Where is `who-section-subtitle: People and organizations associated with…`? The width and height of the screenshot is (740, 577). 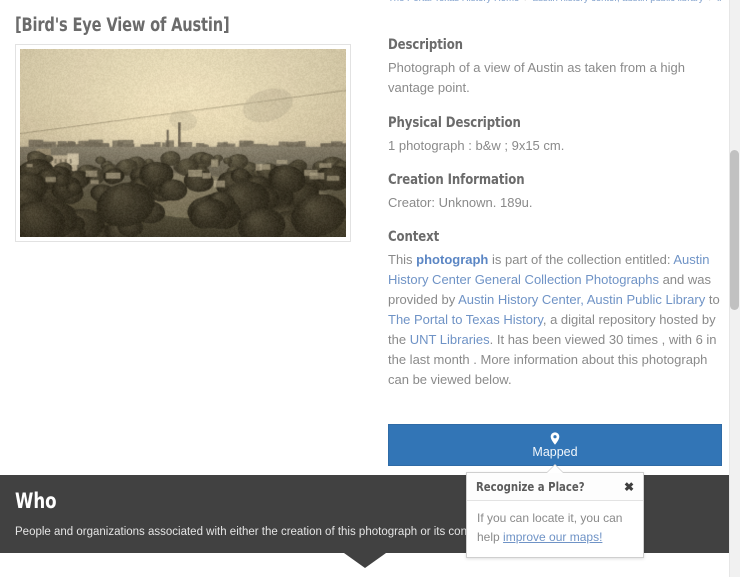 who-section-subtitle: People and organizations associated with… is located at coordinates (252, 532).